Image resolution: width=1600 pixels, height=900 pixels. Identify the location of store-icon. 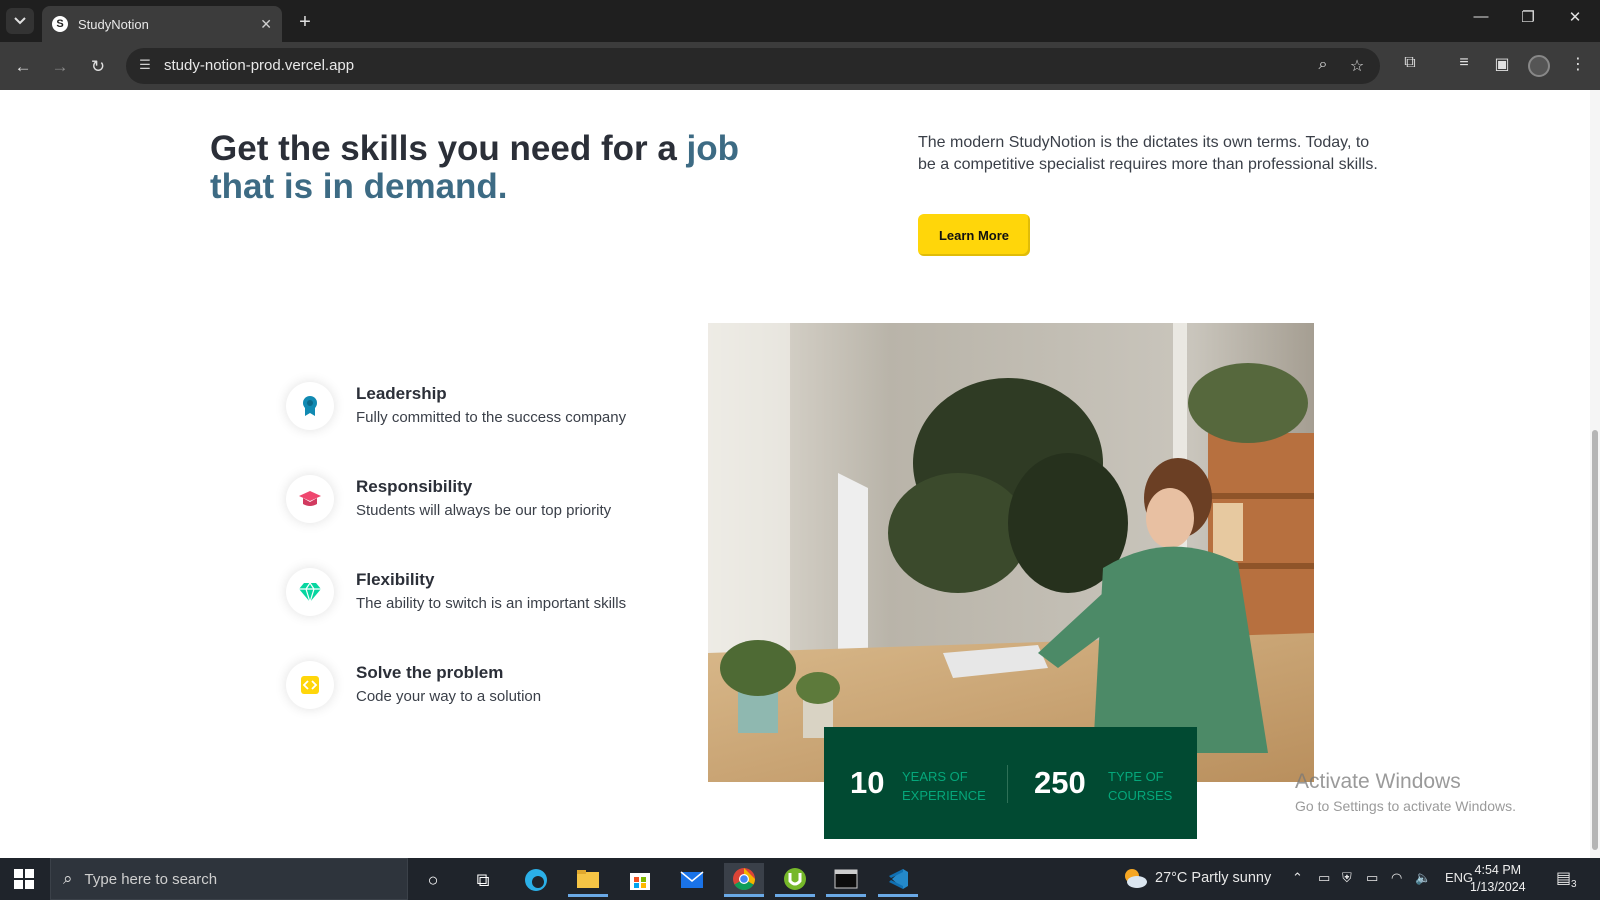
(640, 880).